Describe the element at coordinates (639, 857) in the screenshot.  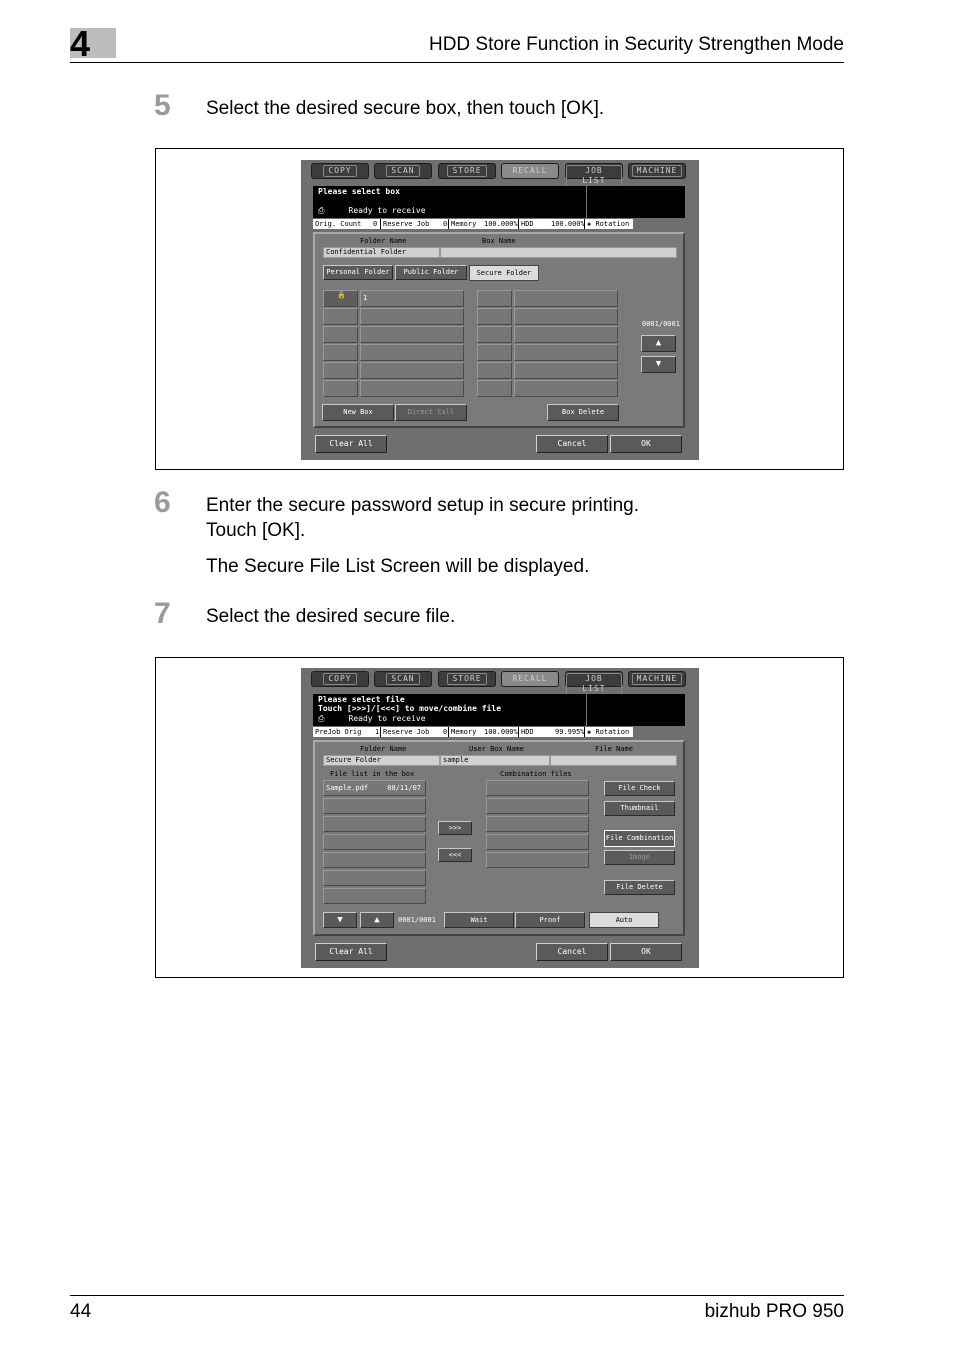
I see `image-button: Image` at that location.